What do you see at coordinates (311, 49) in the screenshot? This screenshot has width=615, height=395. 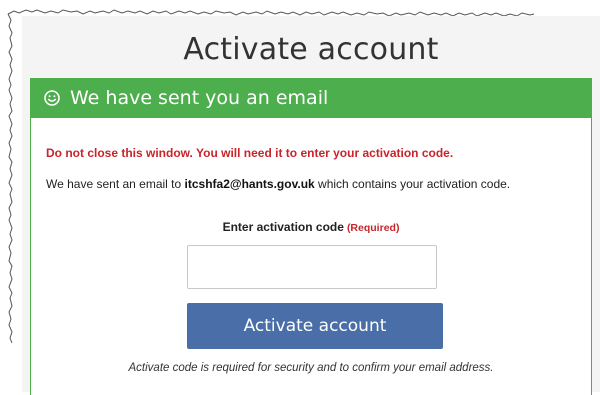 I see `page-title: Activate account` at bounding box center [311, 49].